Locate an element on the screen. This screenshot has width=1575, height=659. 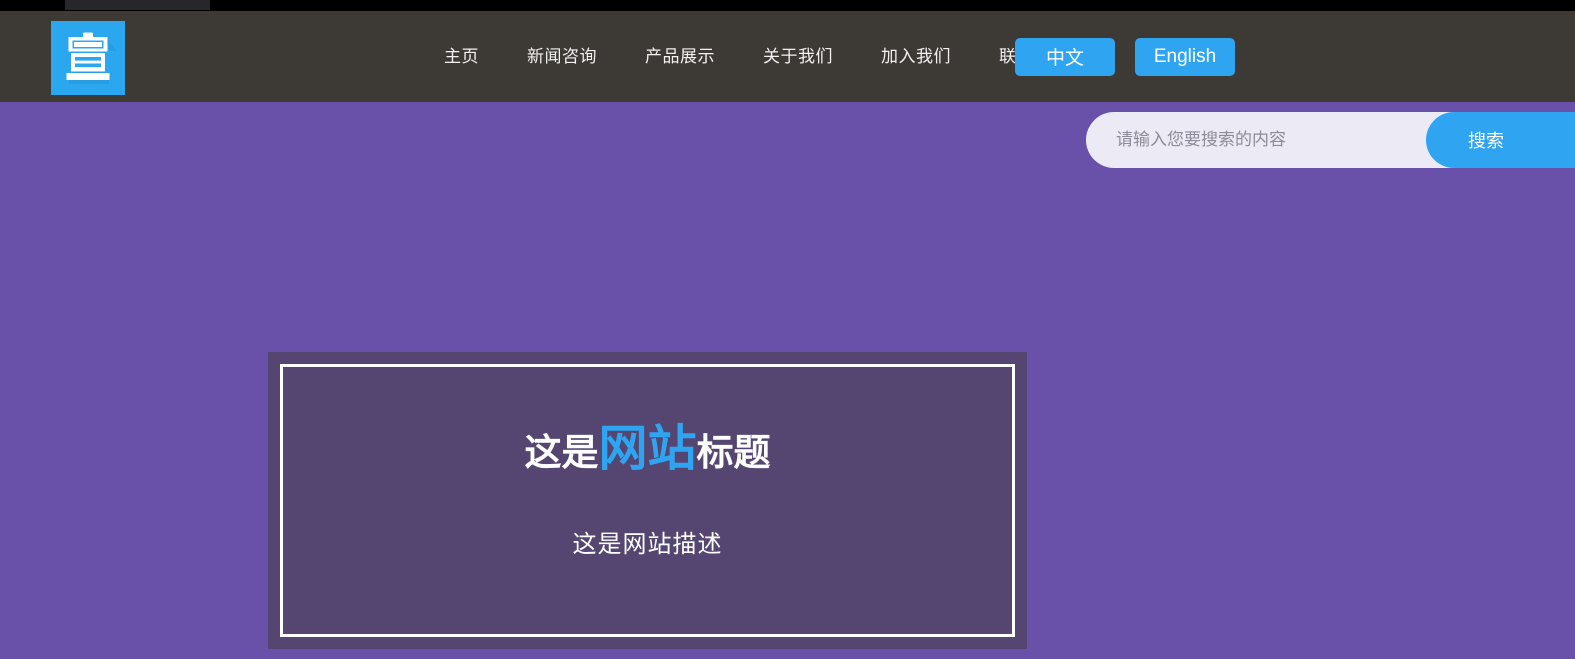
hero-title: 这是 网站 标题 is located at coordinates (647, 449).